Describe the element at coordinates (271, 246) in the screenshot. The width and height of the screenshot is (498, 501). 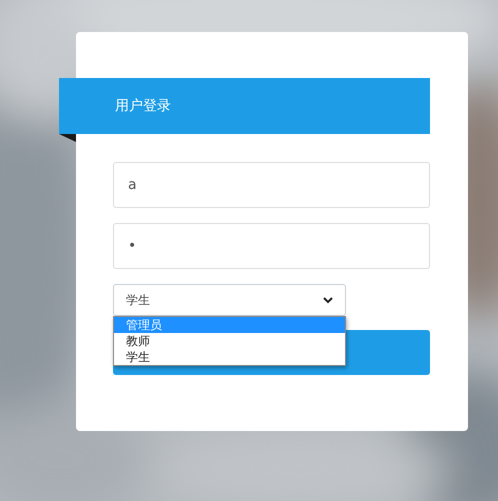
I see `password-field: •` at that location.